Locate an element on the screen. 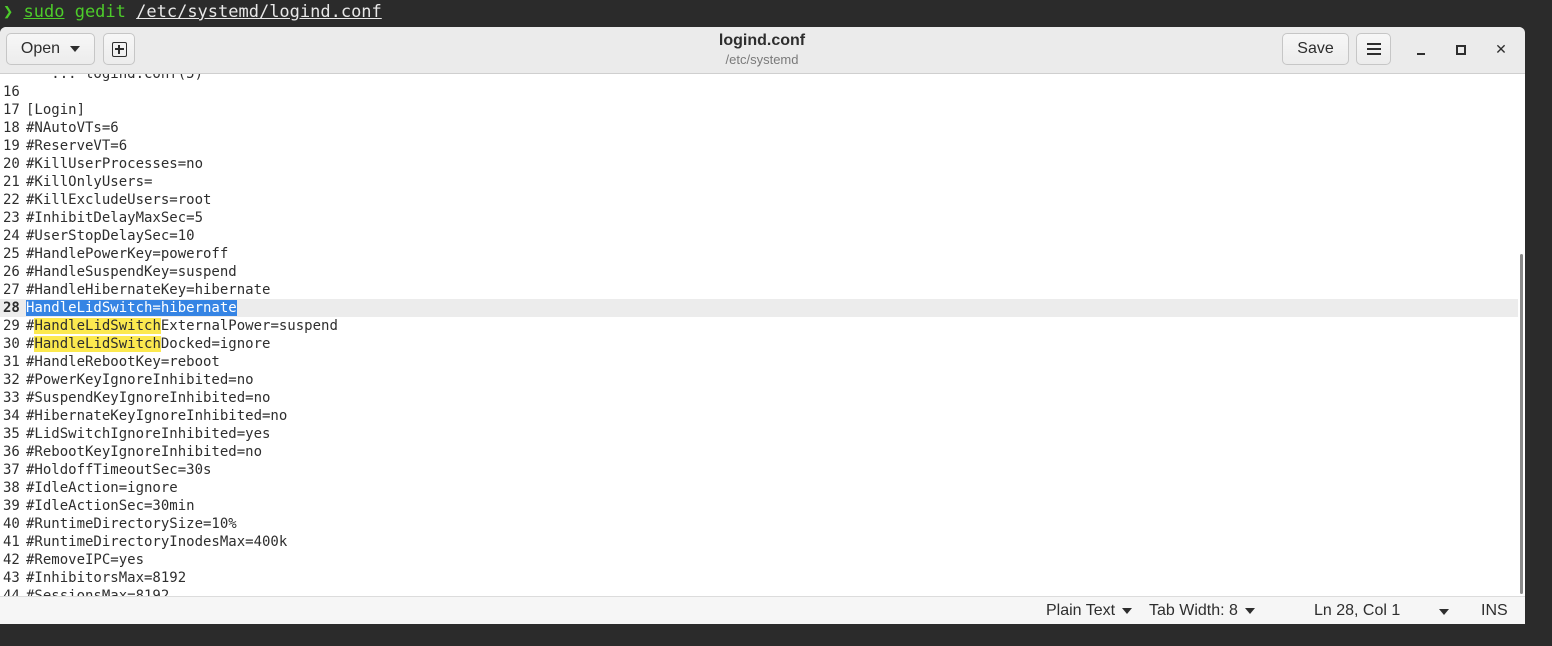 The width and height of the screenshot is (1552, 646). line-number: 21 is located at coordinates (11, 182).